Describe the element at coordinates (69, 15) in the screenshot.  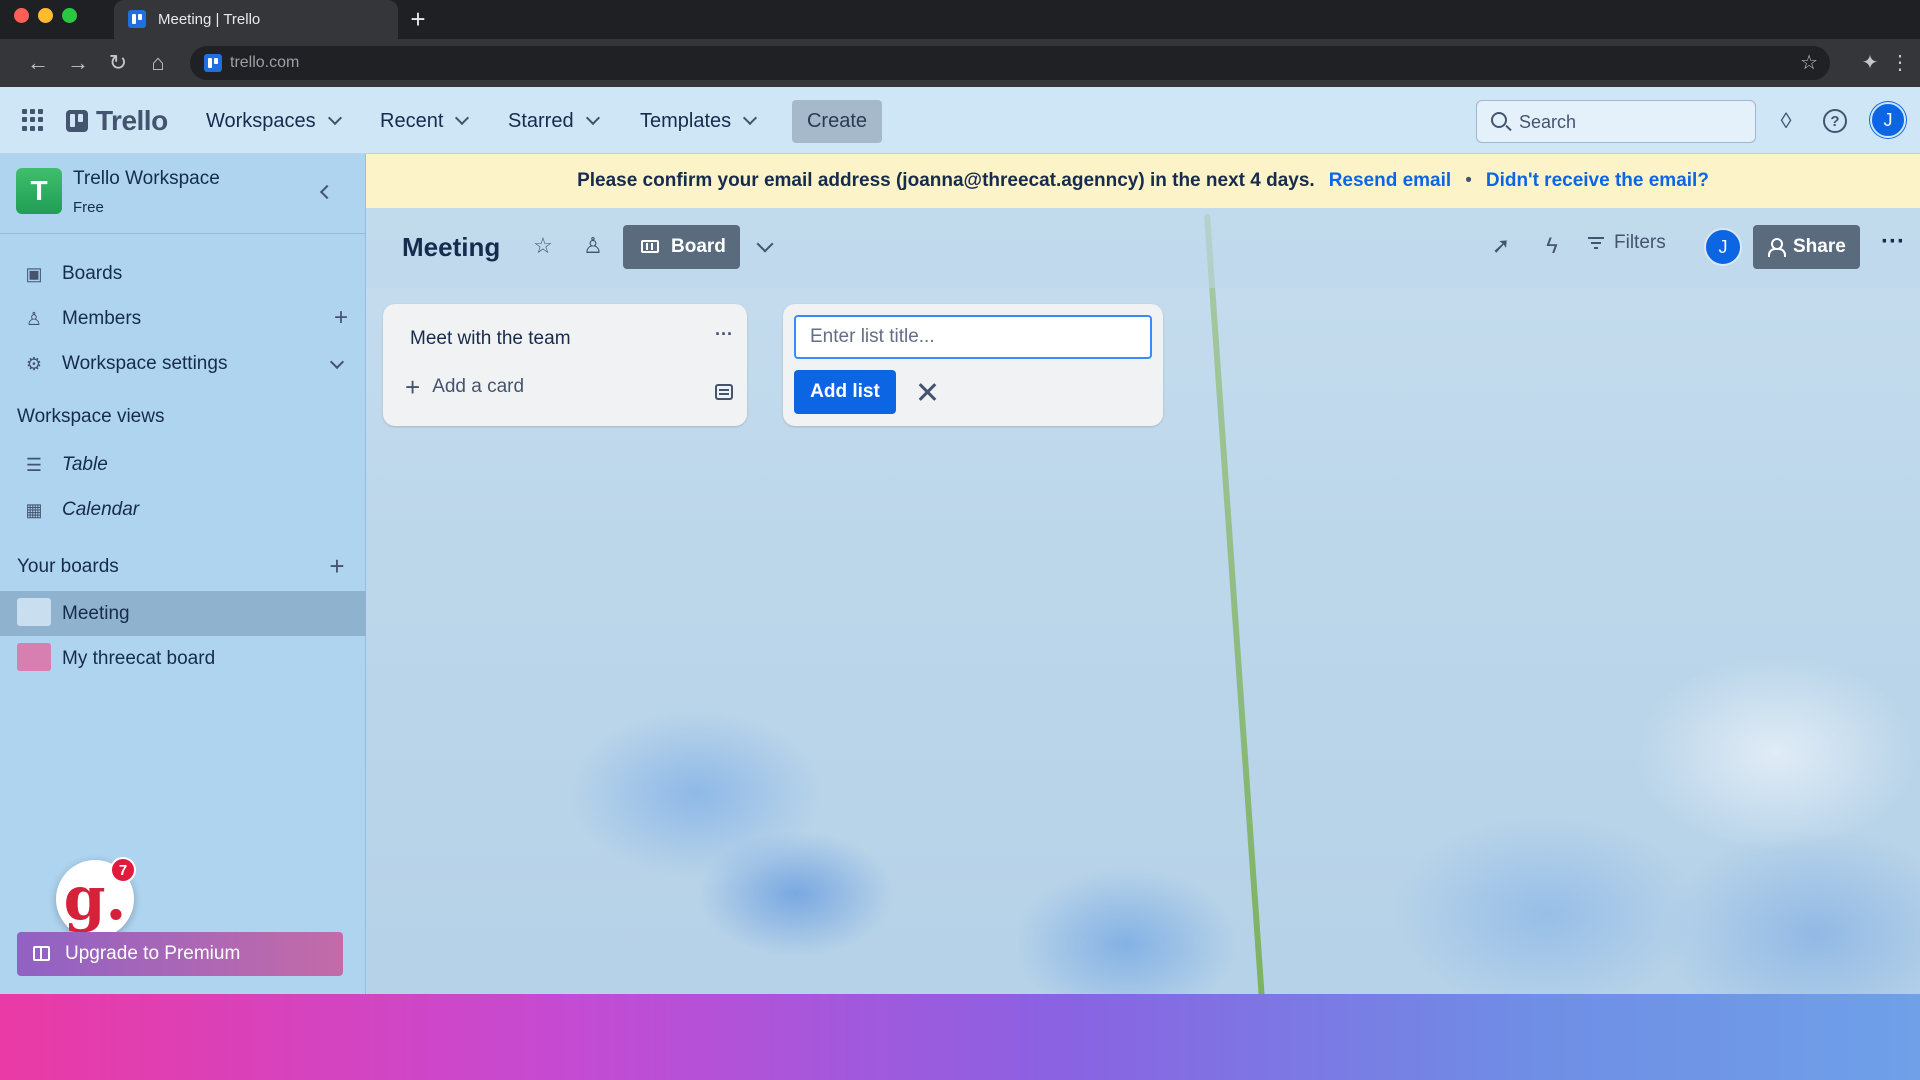
I see `window-maximize-button` at that location.